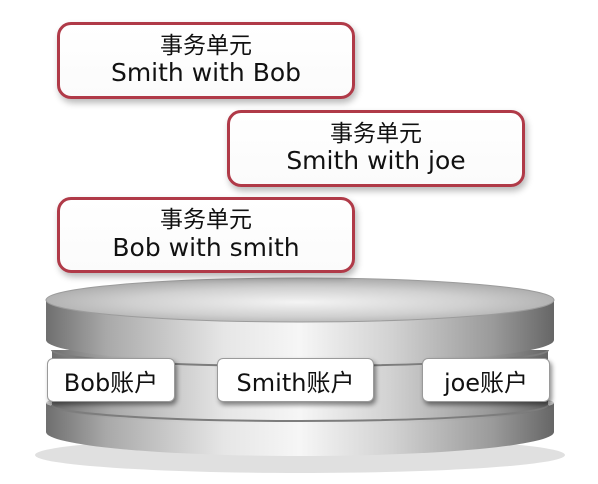  What do you see at coordinates (376, 161) in the screenshot?
I see `transaction-desc: Smith with joe` at bounding box center [376, 161].